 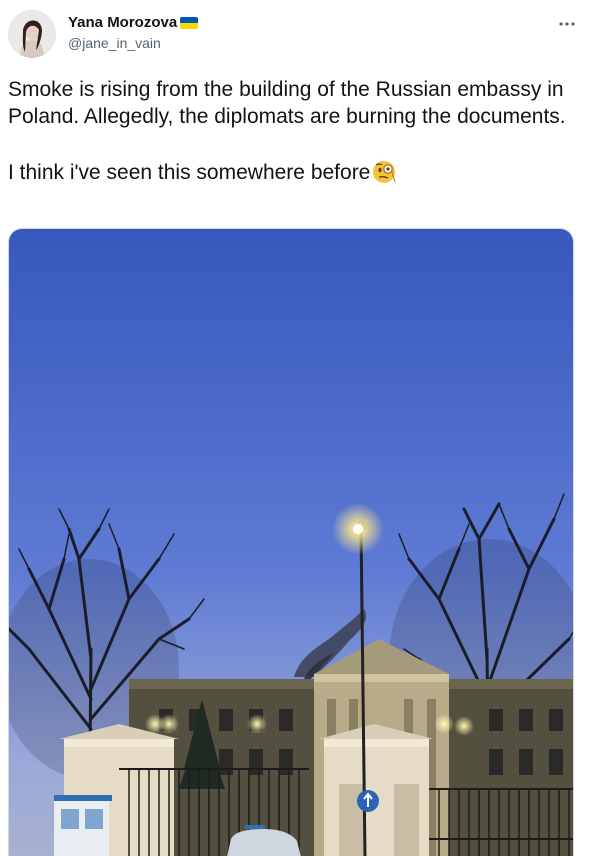 I want to click on face-with-monocle-icon, so click(x=385, y=171).